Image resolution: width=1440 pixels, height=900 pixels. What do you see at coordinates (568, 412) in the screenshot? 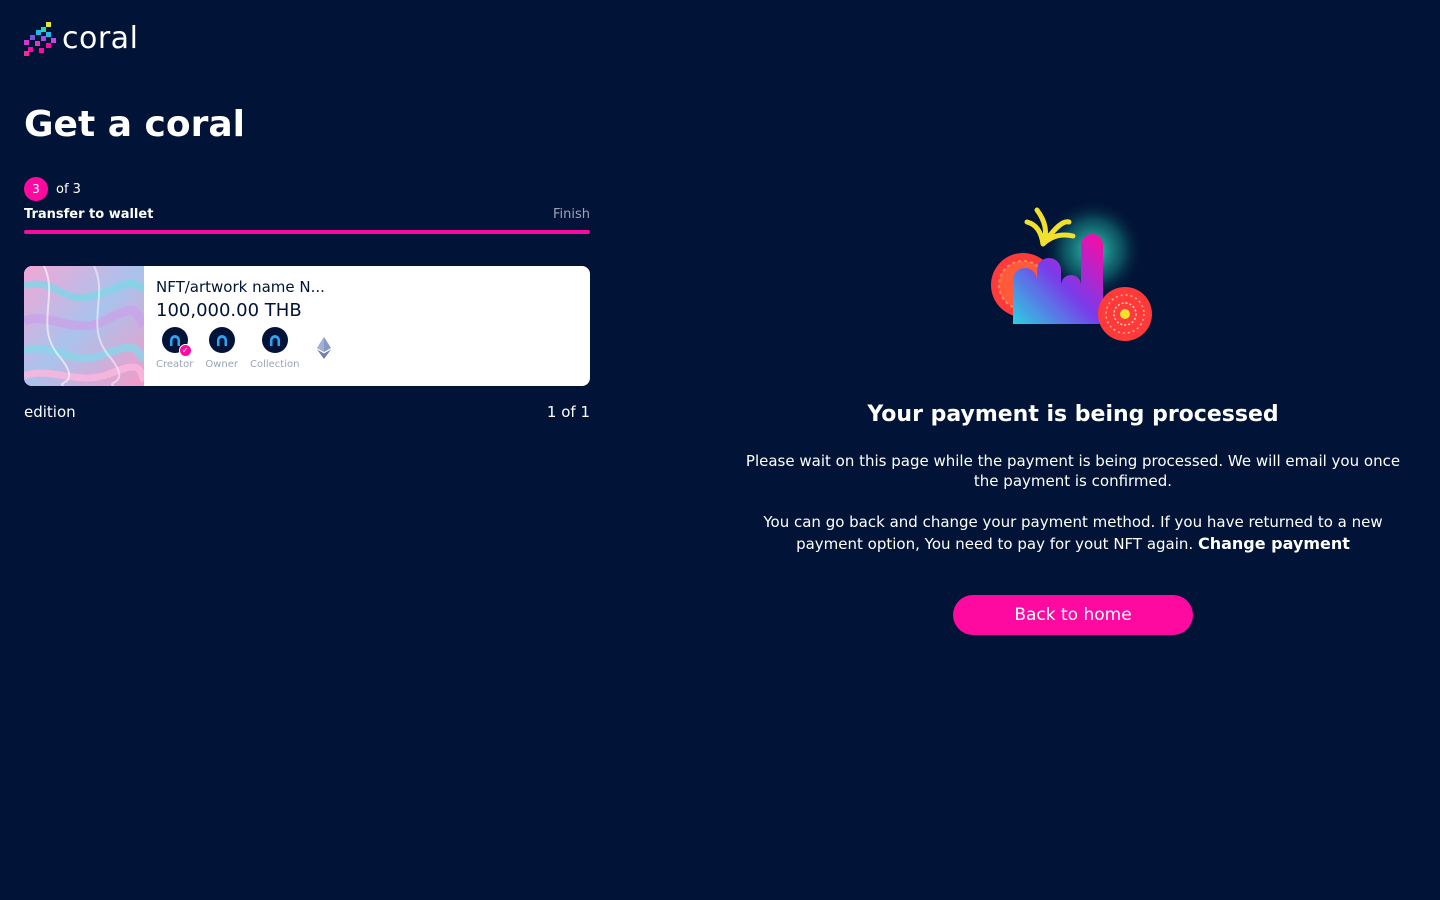
I see `edition-value: 1 of 1` at bounding box center [568, 412].